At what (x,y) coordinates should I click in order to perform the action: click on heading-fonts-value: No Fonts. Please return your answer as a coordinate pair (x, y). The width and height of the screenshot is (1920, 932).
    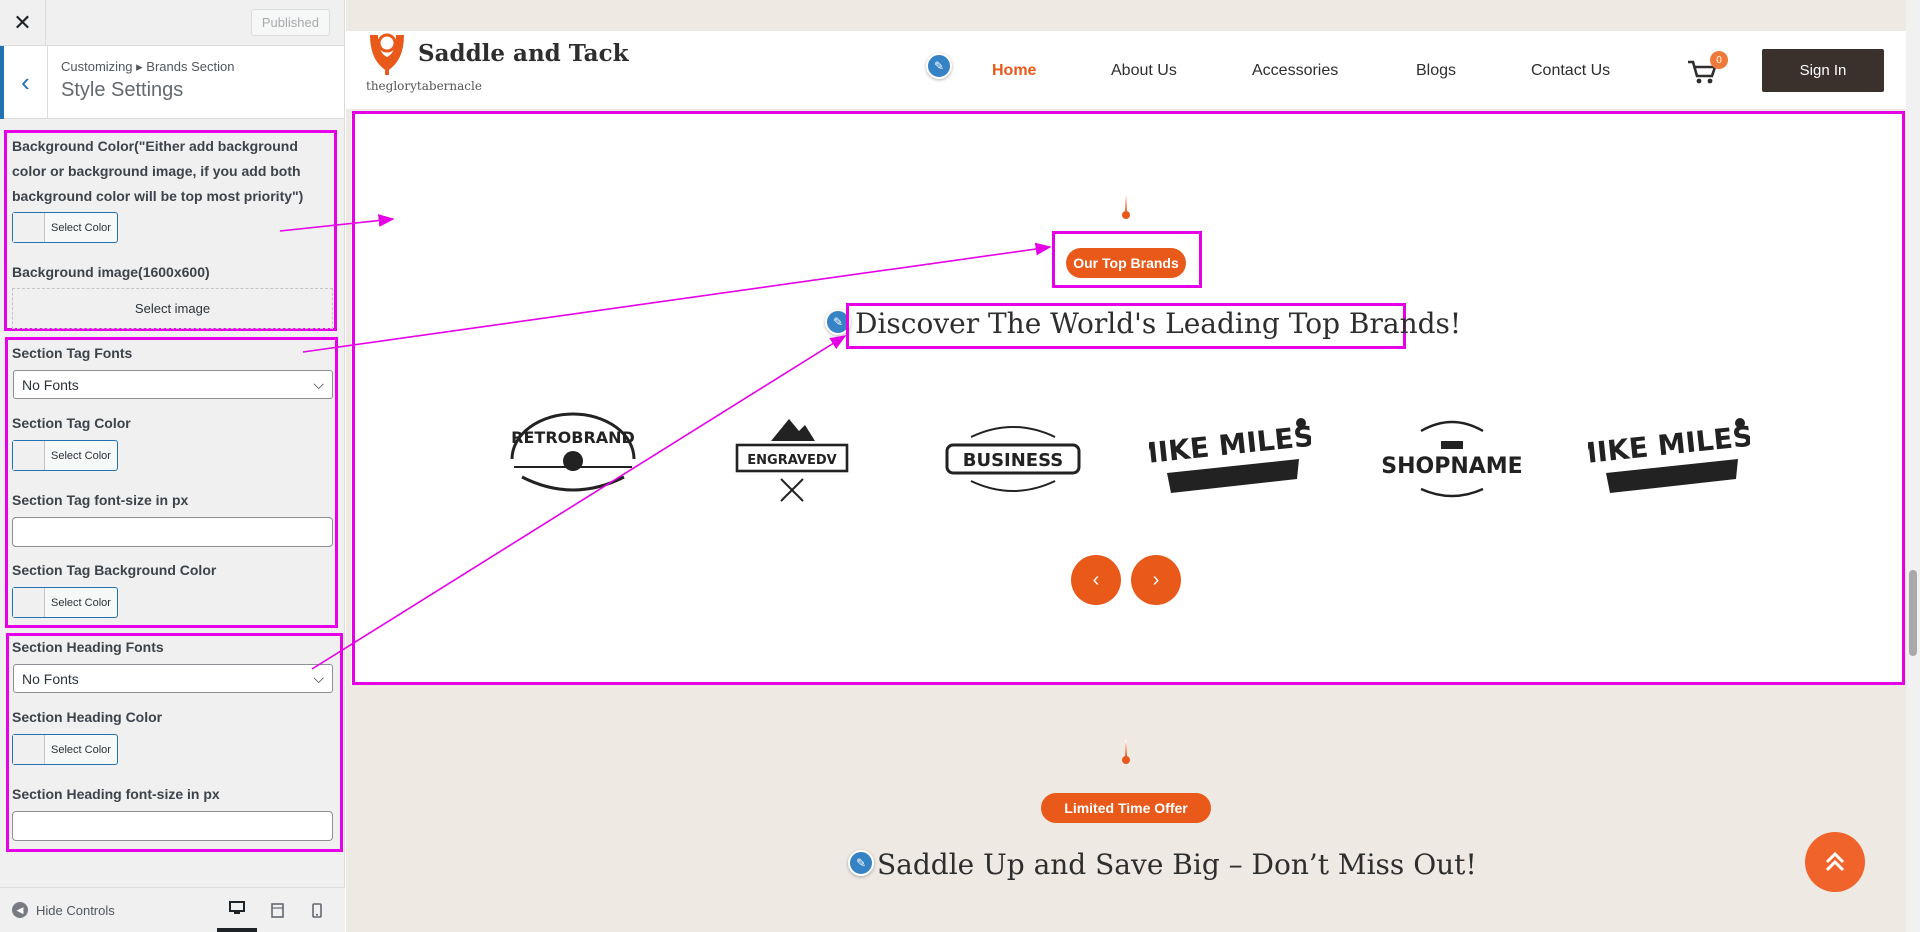
    Looking at the image, I should click on (50, 678).